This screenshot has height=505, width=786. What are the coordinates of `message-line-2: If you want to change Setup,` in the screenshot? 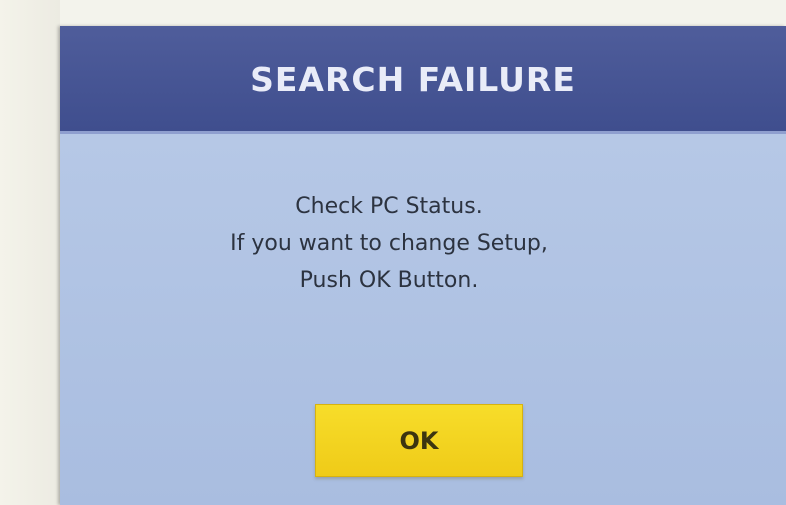 It's located at (389, 243).